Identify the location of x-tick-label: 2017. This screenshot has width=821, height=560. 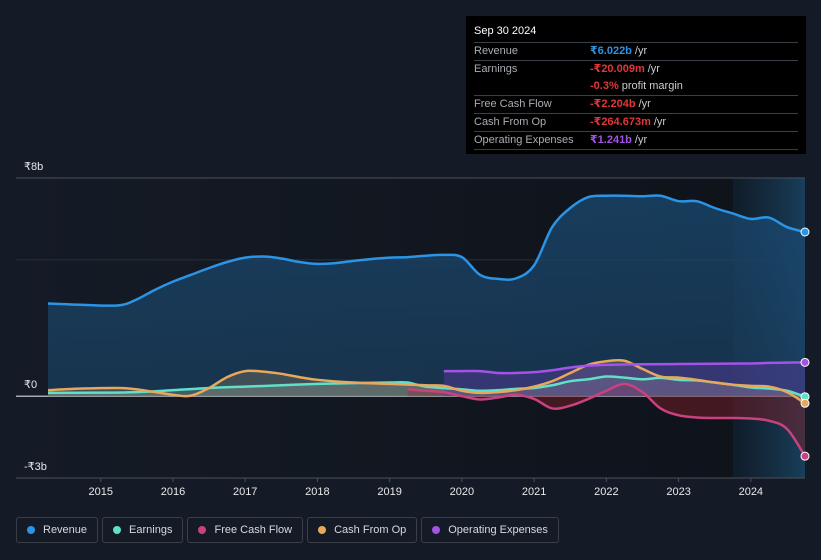
(245, 492).